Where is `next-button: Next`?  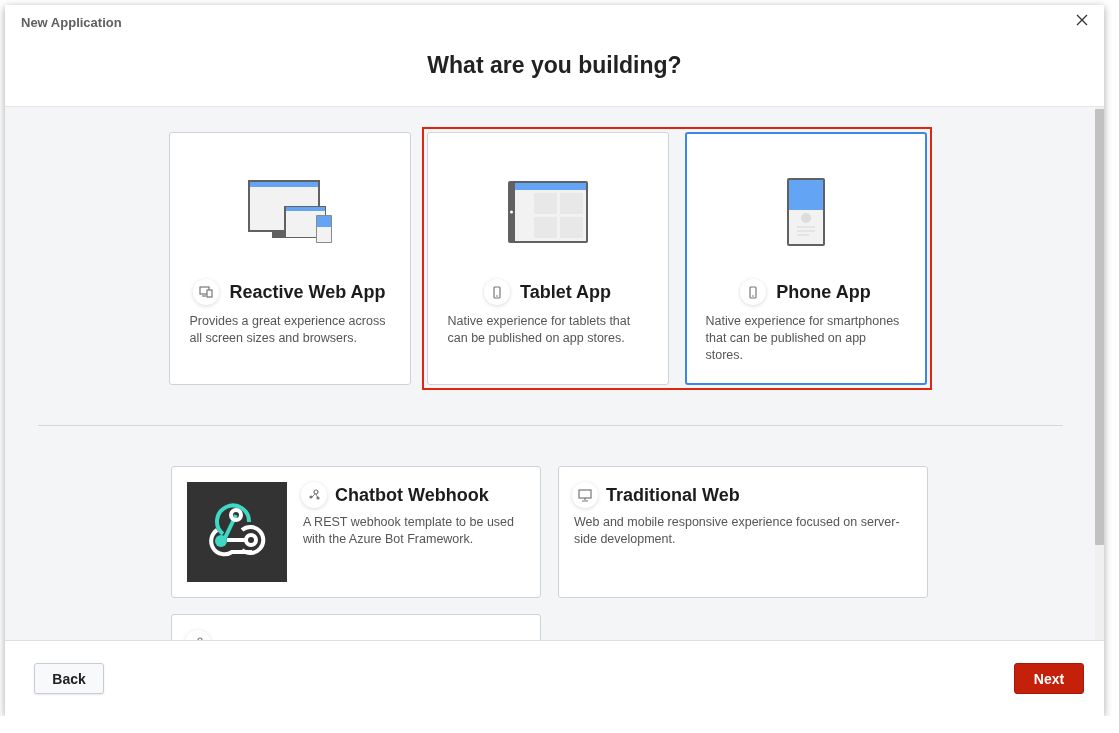 next-button: Next is located at coordinates (1049, 678).